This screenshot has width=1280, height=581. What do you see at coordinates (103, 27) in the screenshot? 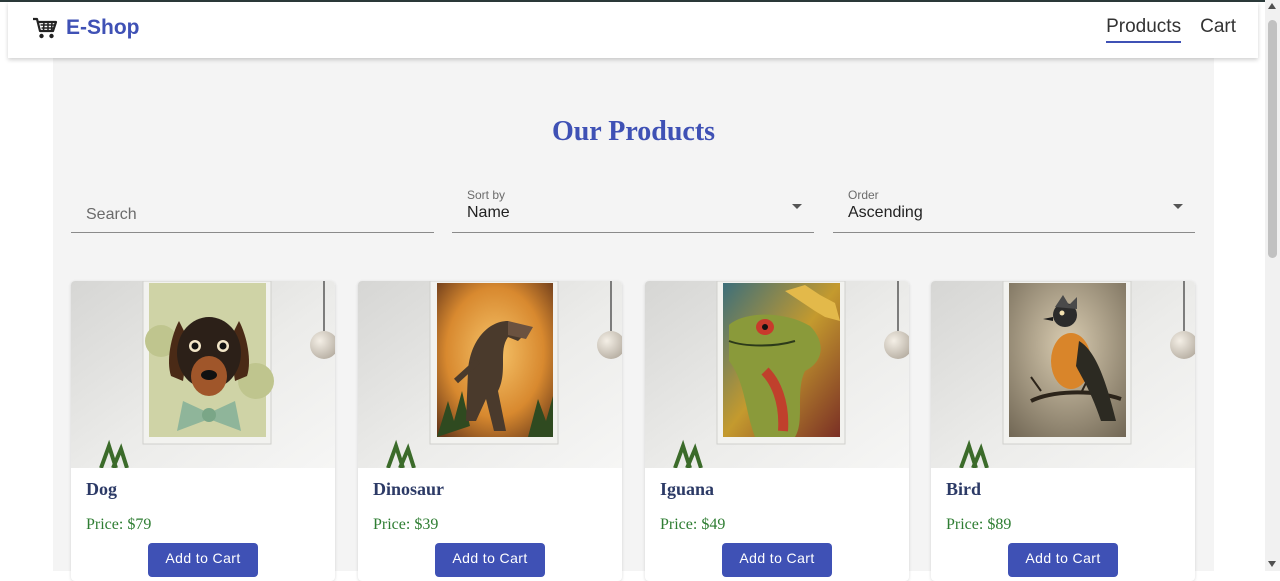
I see `brand-name: E-Shop` at bounding box center [103, 27].